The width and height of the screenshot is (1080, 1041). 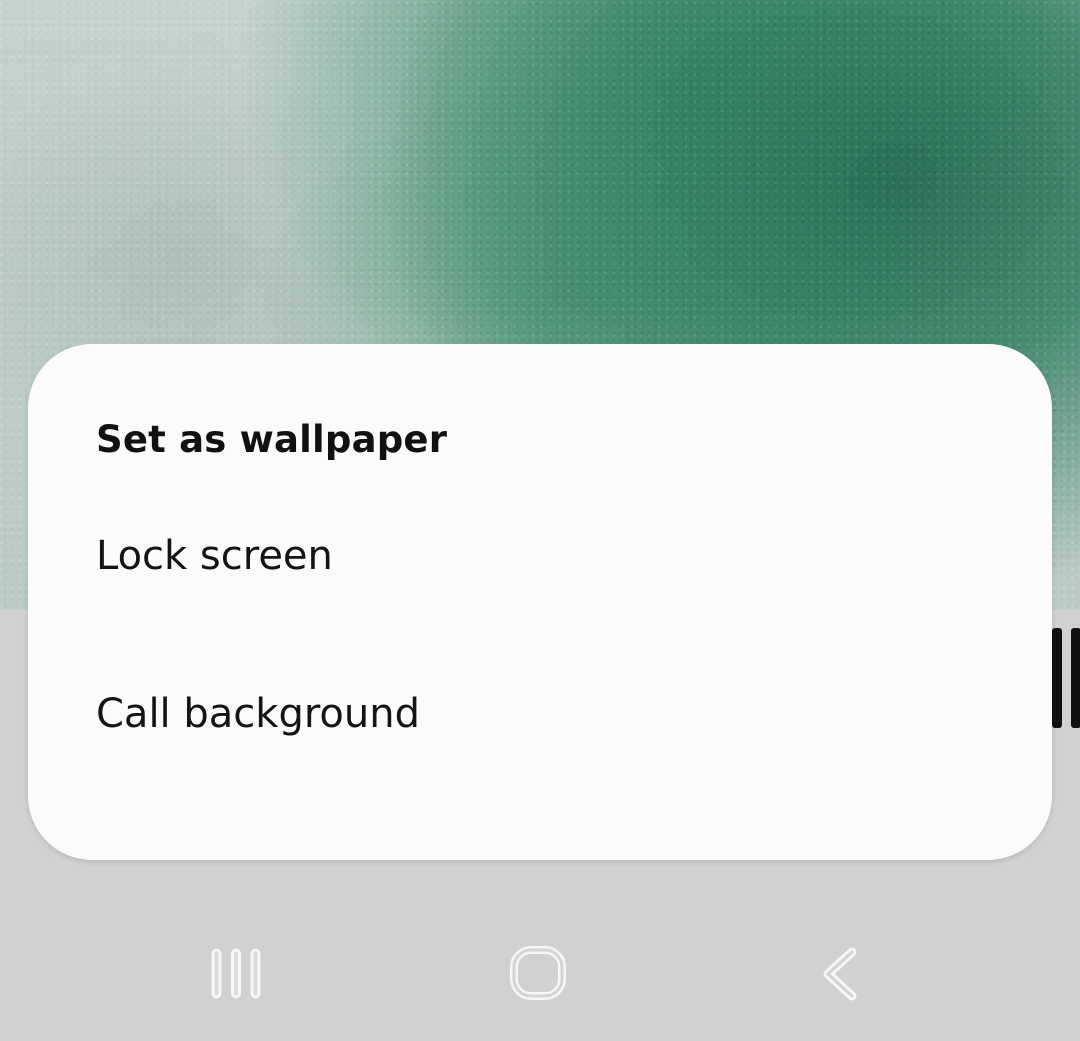 I want to click on back-icon, so click(x=840, y=974).